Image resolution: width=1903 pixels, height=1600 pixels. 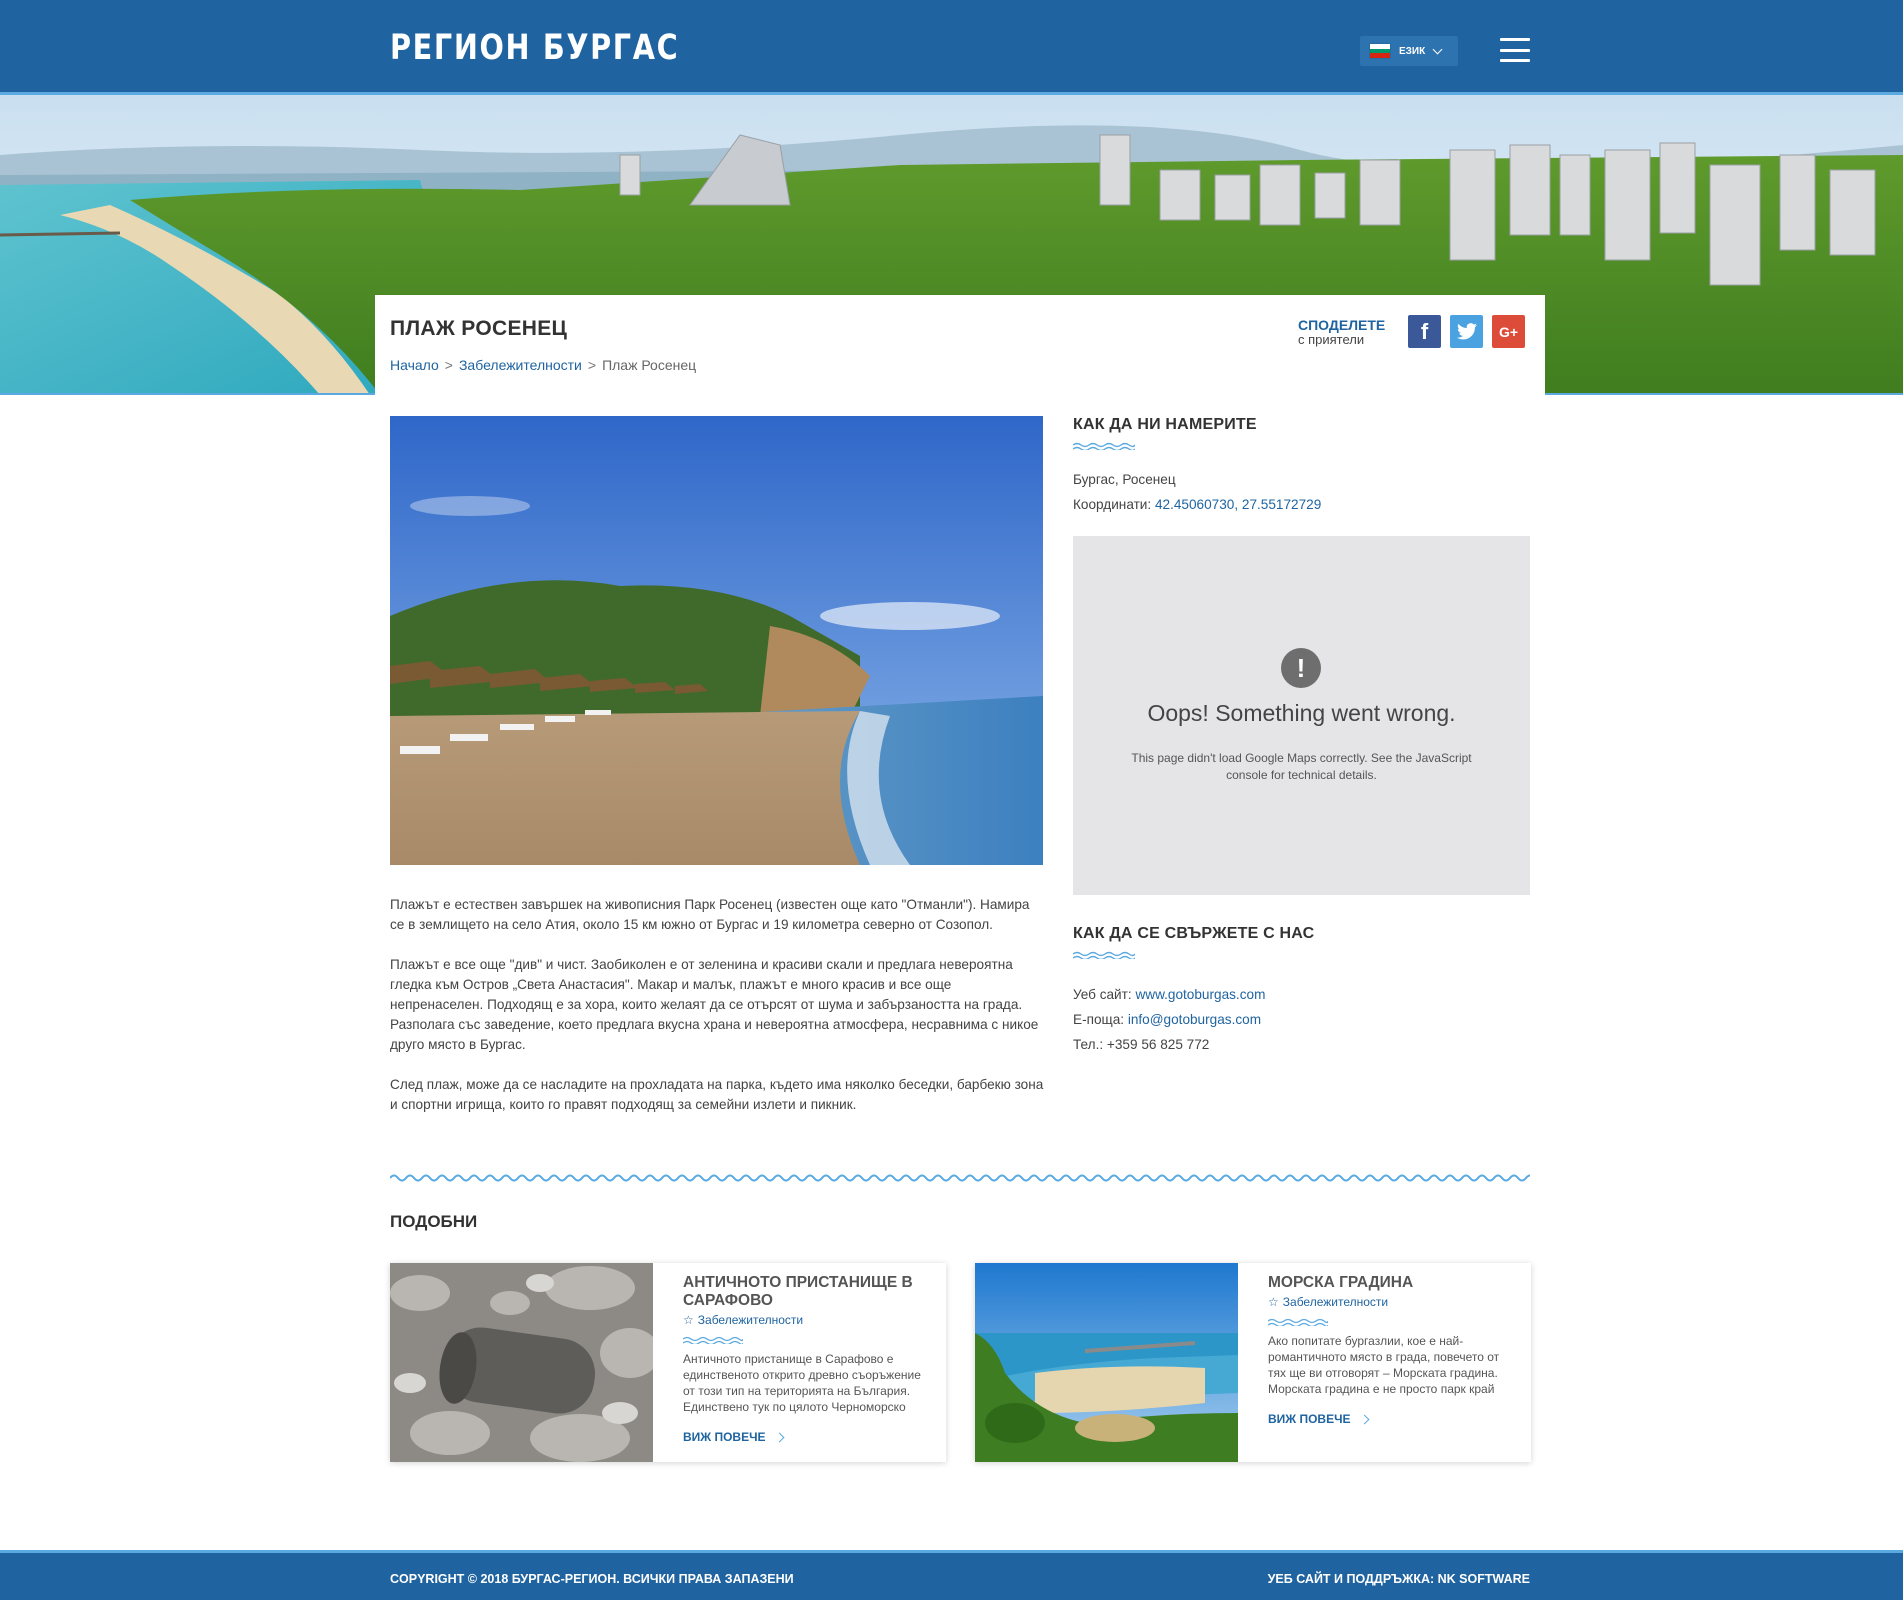 I want to click on similar-heading: ПОДОБНИ, so click(x=434, y=1221).